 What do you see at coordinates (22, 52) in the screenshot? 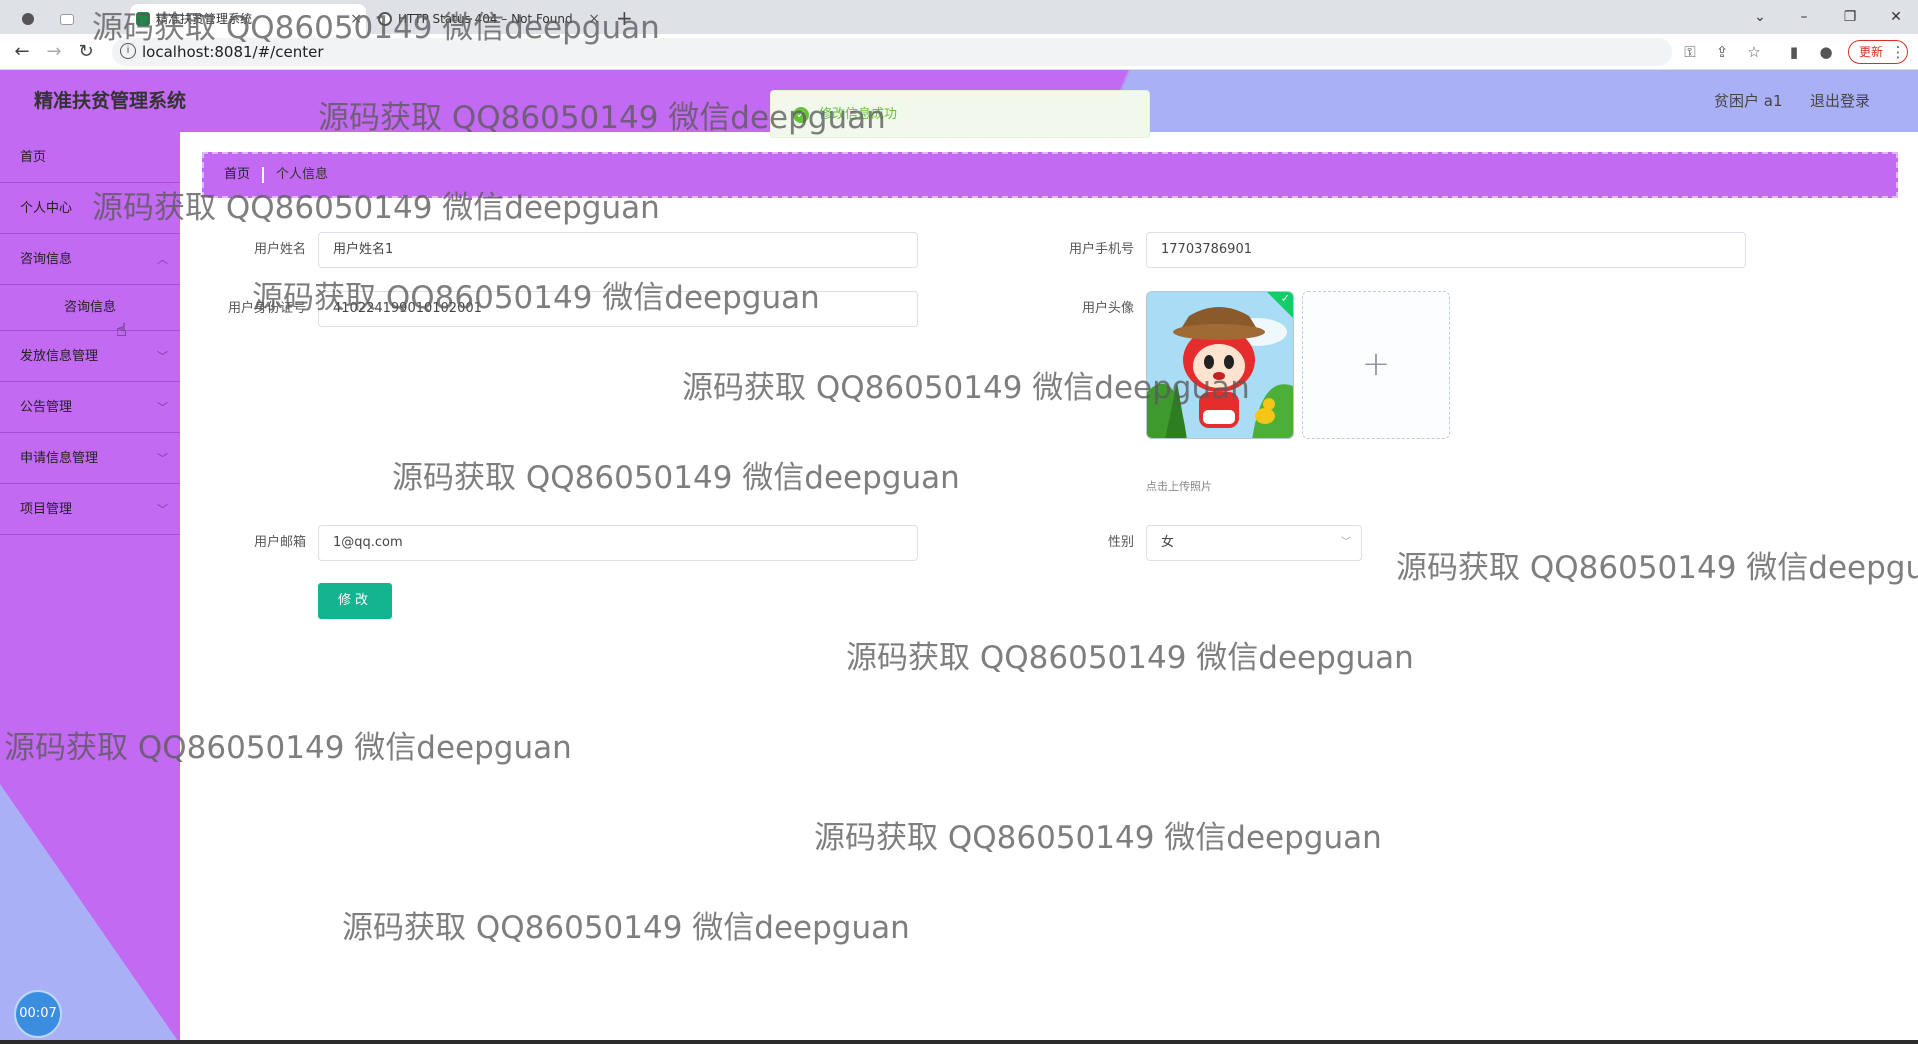
I see `back-icon: ←` at bounding box center [22, 52].